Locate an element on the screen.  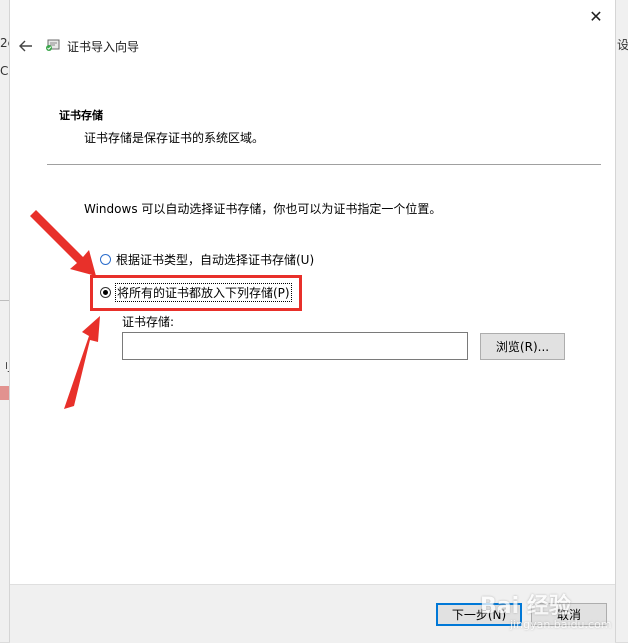
auto-select-store-option: 根据证书类型，自动选择证书存储(U) is located at coordinates (207, 259).